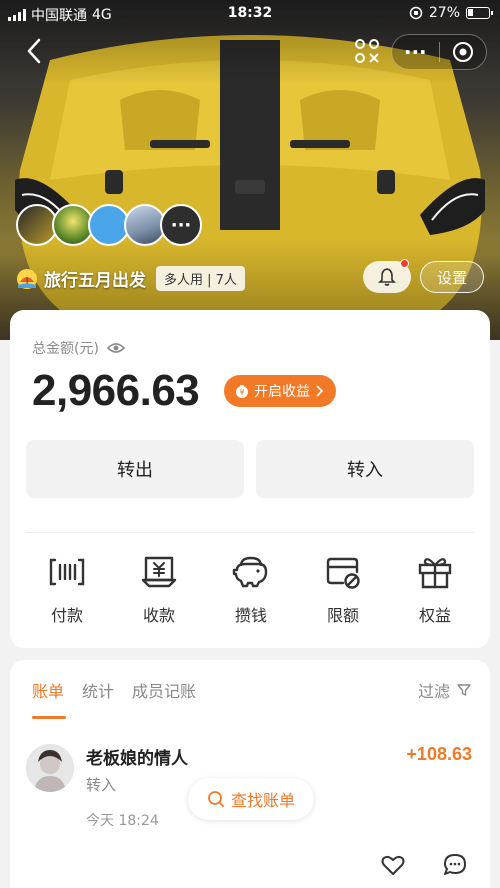 This screenshot has height=888, width=500. I want to click on chevron-right-icon, so click(320, 391).